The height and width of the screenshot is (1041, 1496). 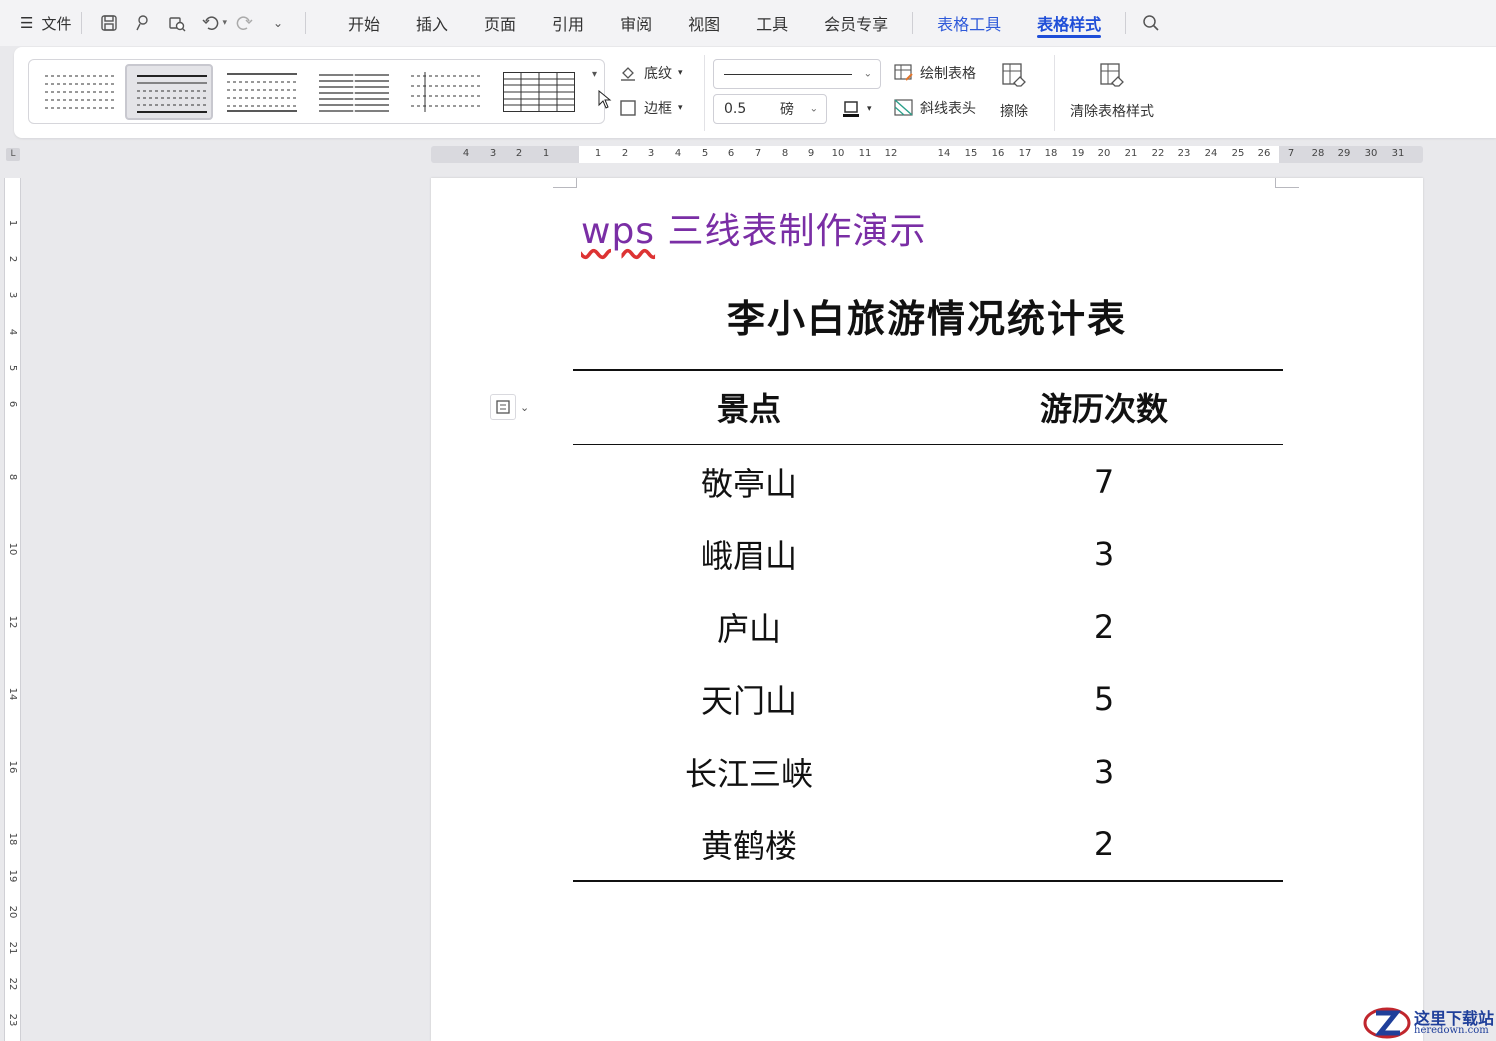 What do you see at coordinates (568, 23) in the screenshot?
I see `tab-references: 引用` at bounding box center [568, 23].